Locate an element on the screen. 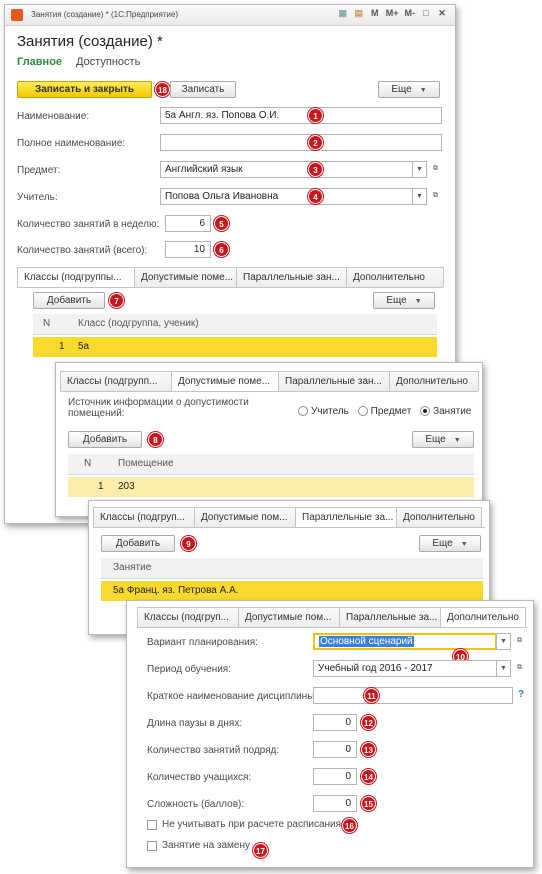 The width and height of the screenshot is (542, 874). badge-8: 8 is located at coordinates (155, 439).